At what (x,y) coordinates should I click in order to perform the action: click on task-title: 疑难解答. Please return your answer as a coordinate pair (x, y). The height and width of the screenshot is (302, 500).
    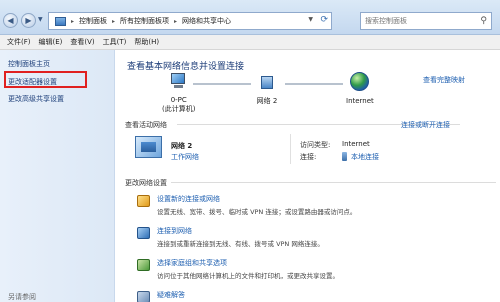
    Looking at the image, I should click on (171, 295).